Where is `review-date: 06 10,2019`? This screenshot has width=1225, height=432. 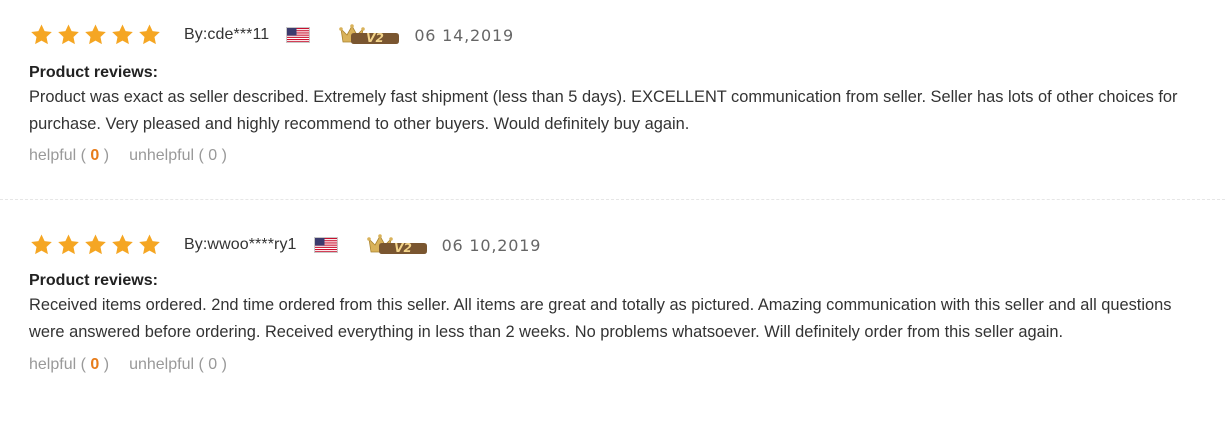 review-date: 06 10,2019 is located at coordinates (491, 245).